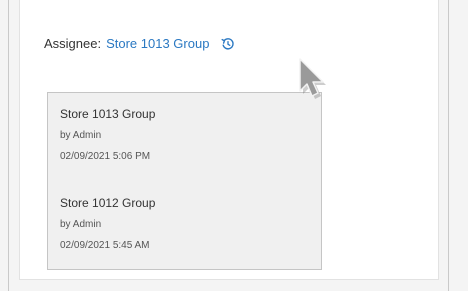 This screenshot has width=468, height=291. What do you see at coordinates (228, 44) in the screenshot?
I see `history-clock-icon` at bounding box center [228, 44].